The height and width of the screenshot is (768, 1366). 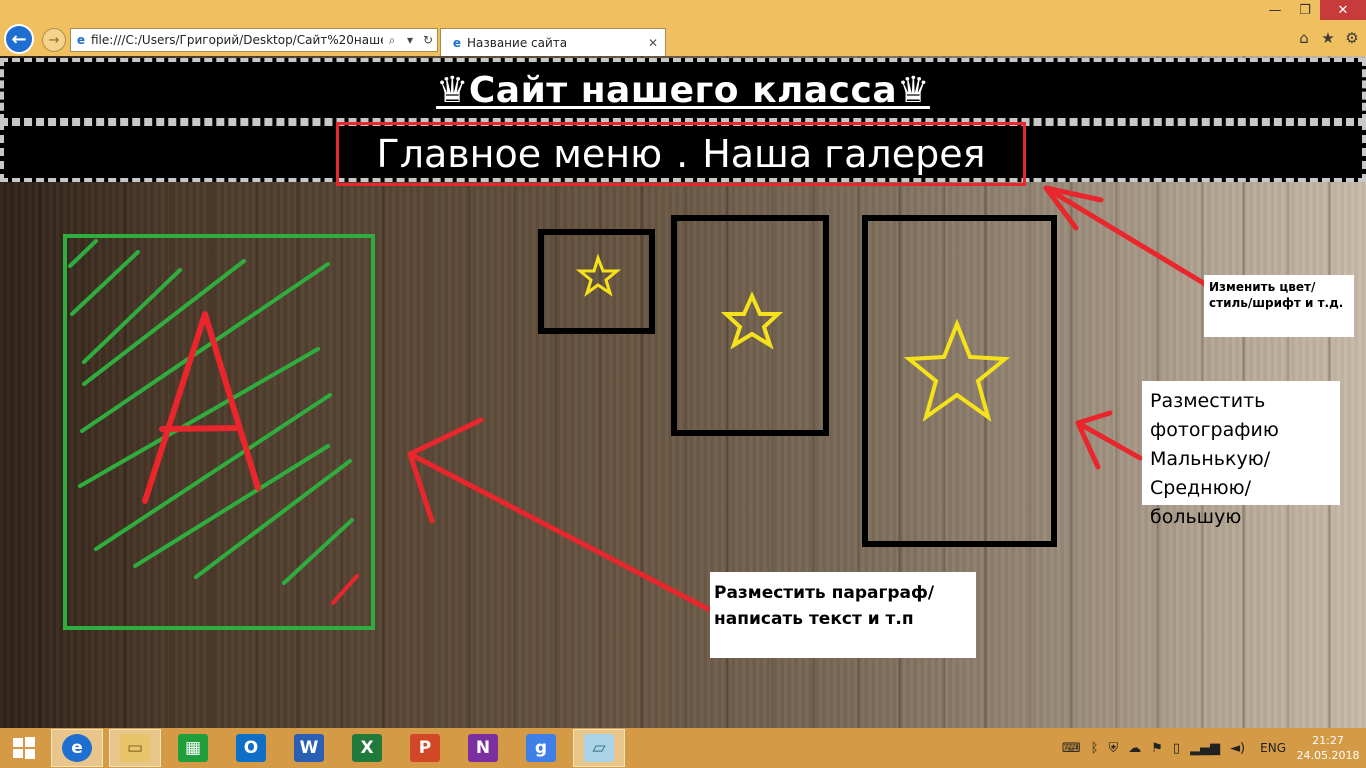 What do you see at coordinates (1176, 748) in the screenshot?
I see `battery-icon: ▯` at bounding box center [1176, 748].